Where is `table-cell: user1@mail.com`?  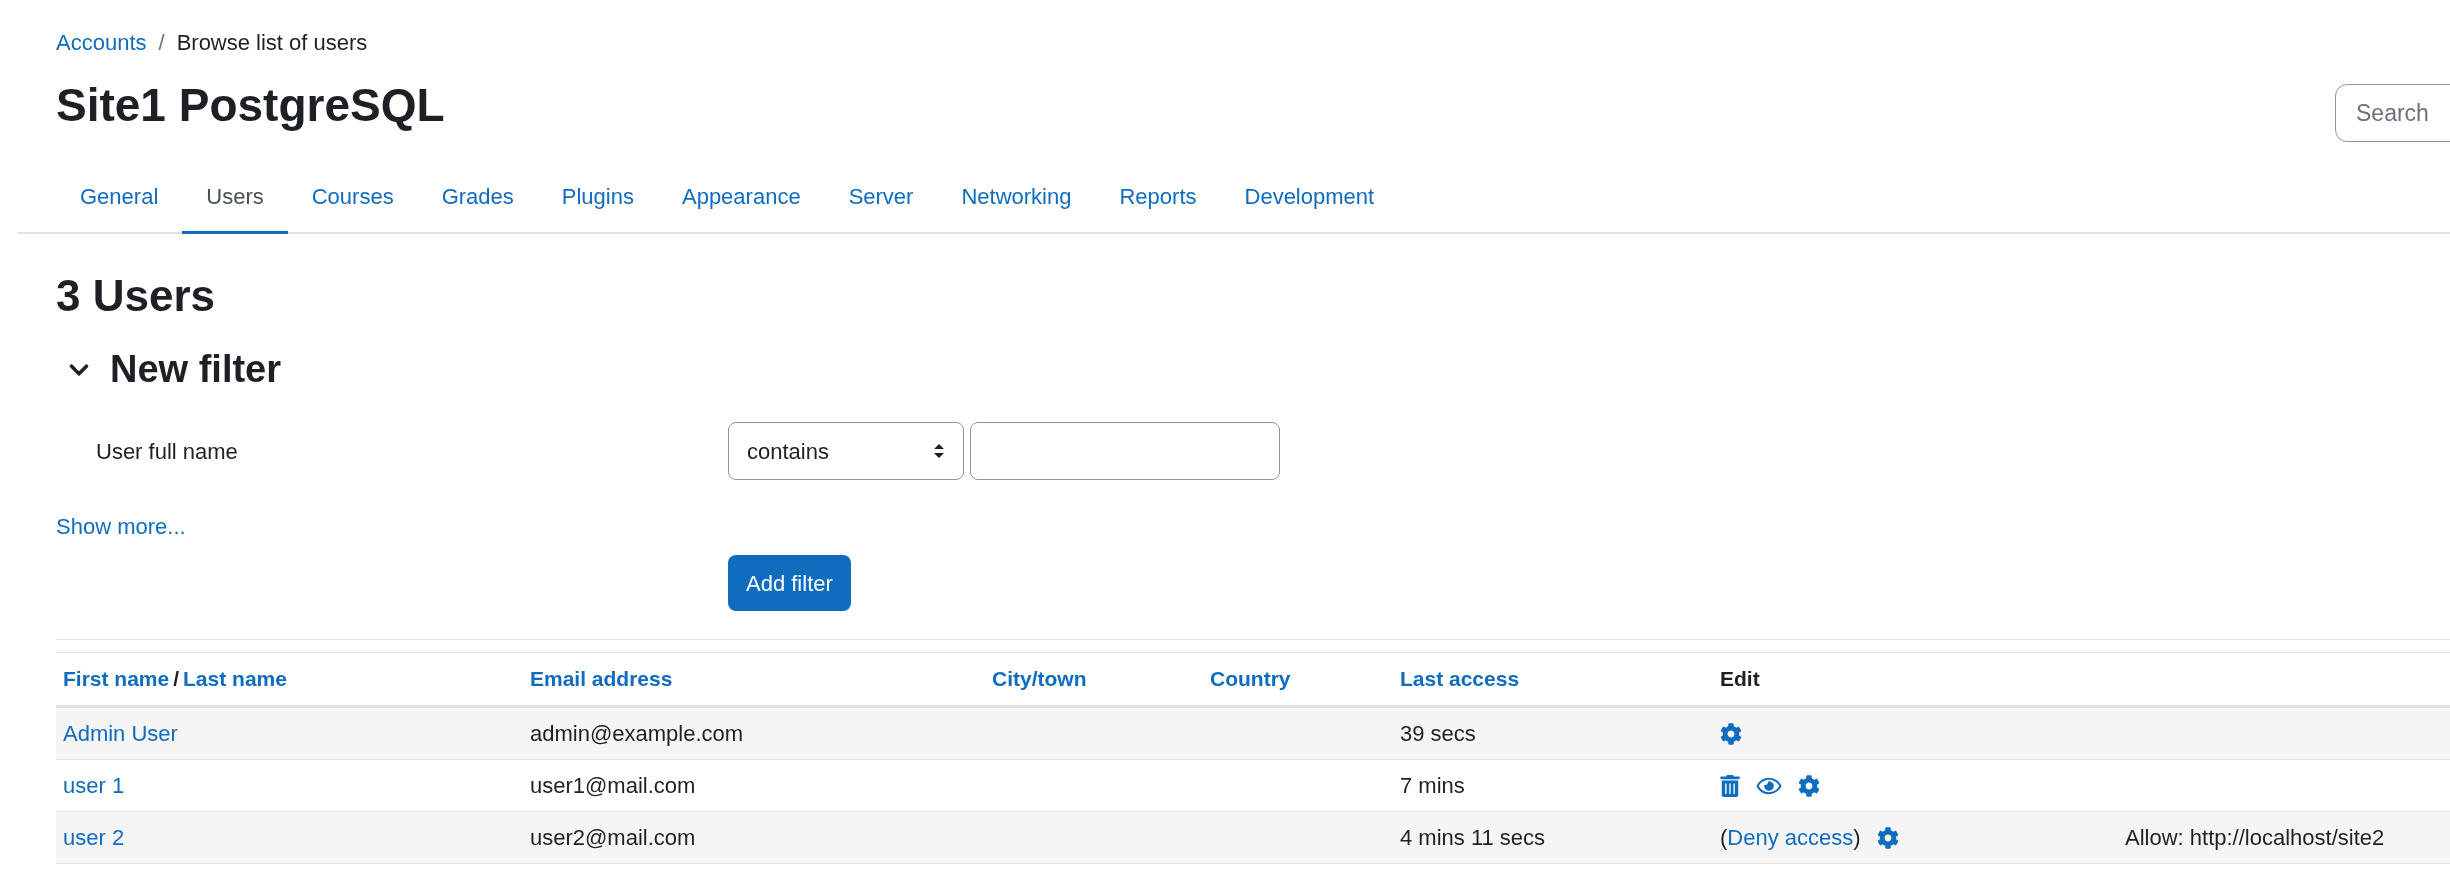 table-cell: user1@mail.com is located at coordinates (613, 785).